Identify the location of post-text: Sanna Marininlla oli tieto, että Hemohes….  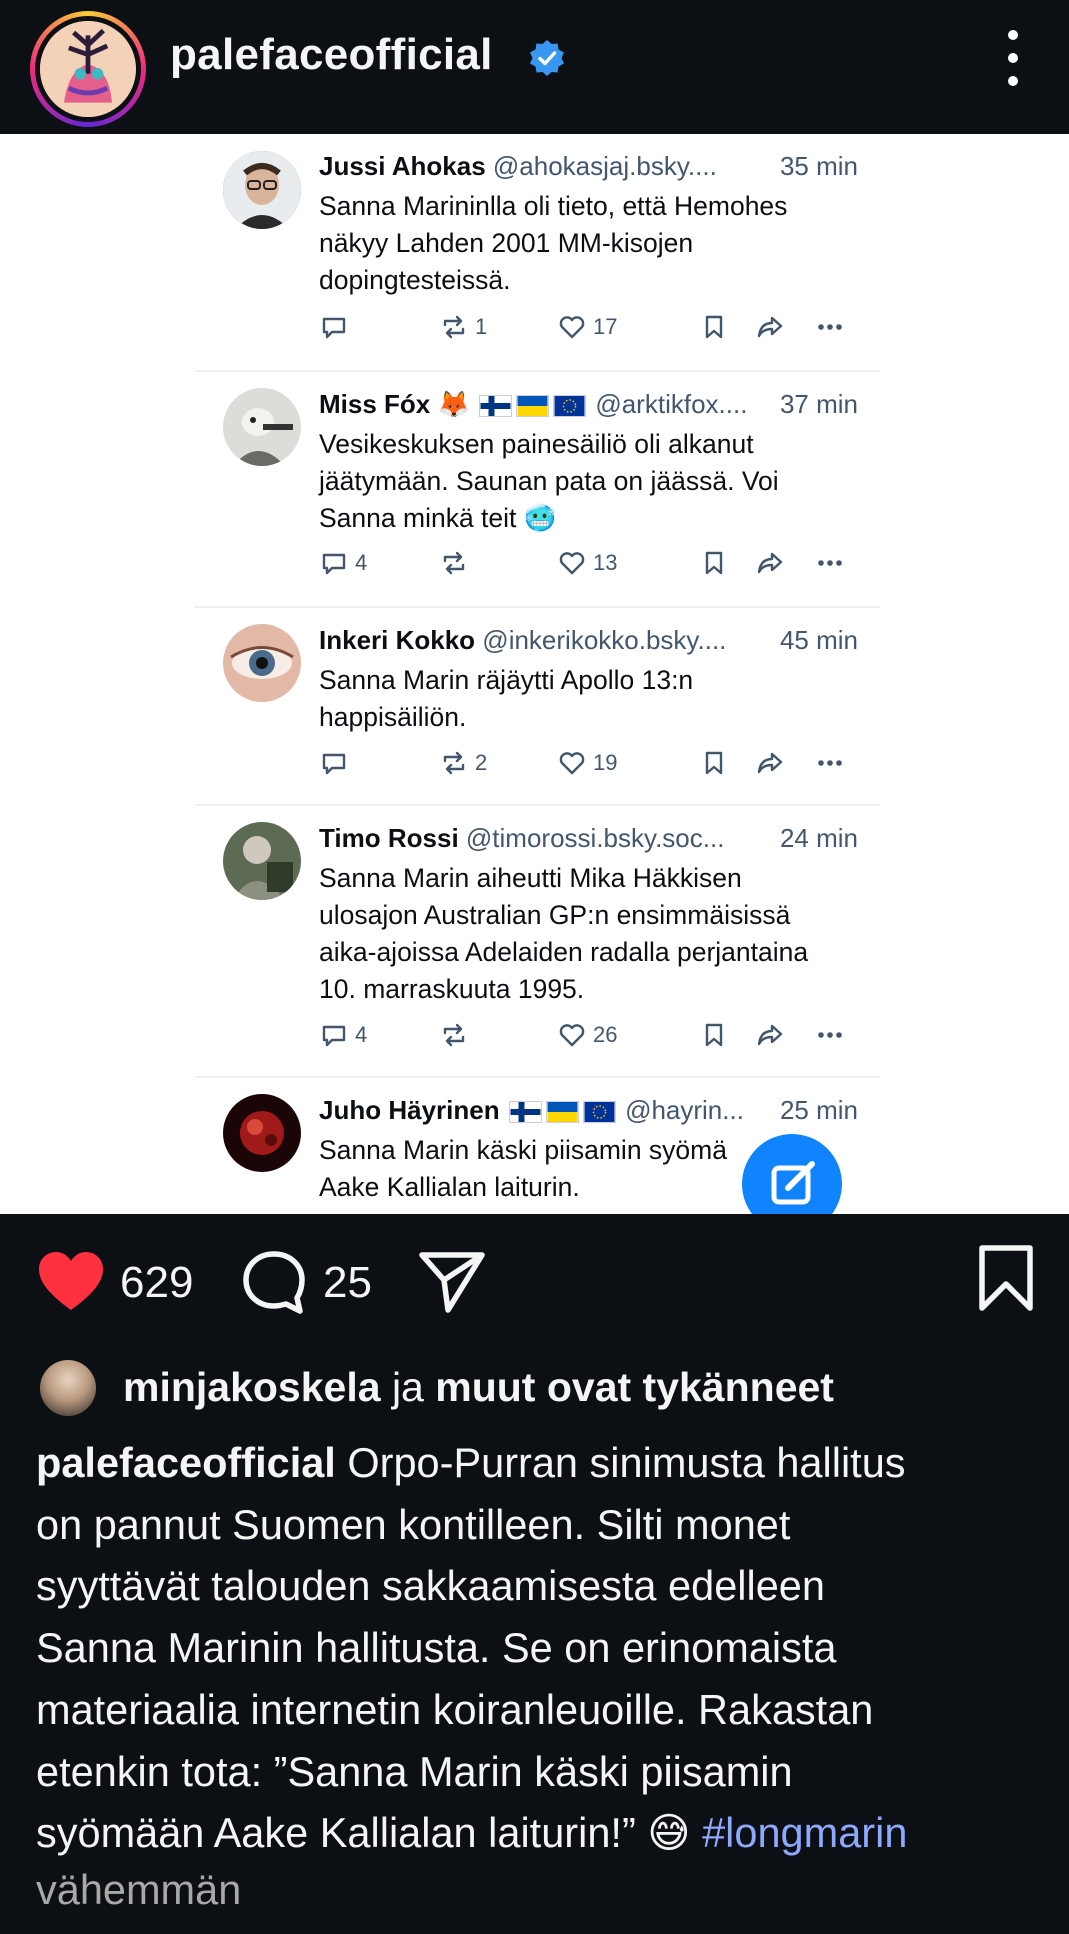
(553, 243).